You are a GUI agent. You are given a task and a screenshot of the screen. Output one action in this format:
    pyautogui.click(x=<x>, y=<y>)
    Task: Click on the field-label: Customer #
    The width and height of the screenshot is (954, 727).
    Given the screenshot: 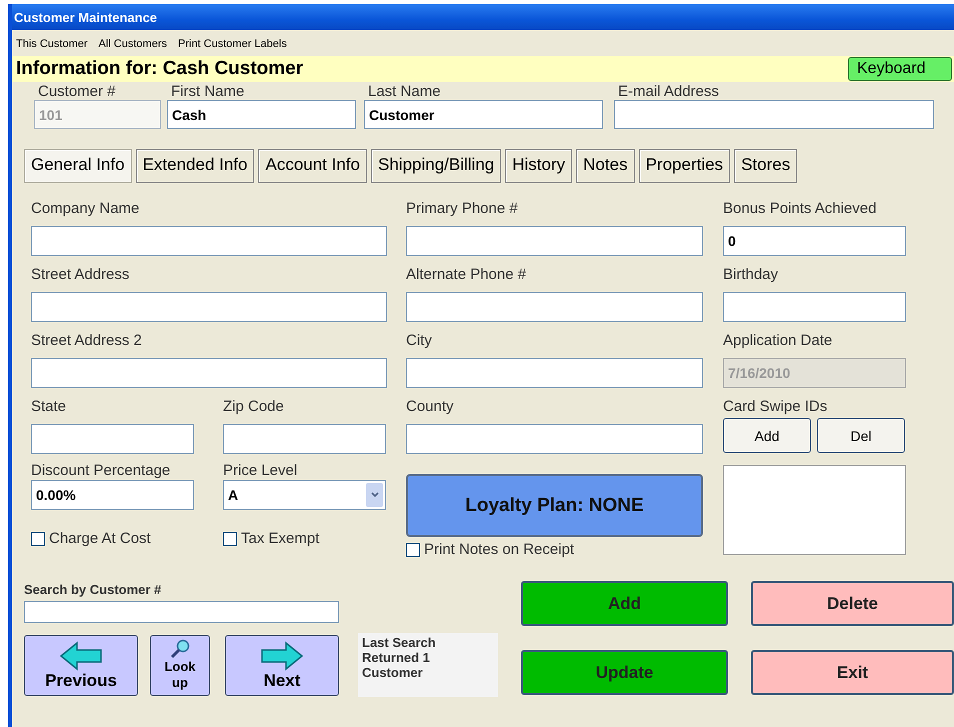 What is the action you would take?
    pyautogui.click(x=77, y=92)
    